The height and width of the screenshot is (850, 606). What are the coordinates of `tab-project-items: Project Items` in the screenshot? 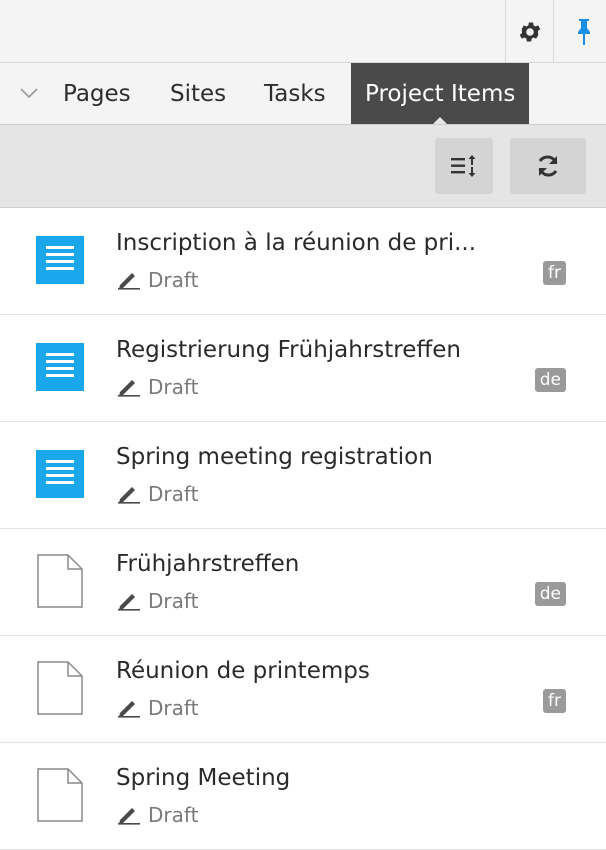 It's located at (440, 93).